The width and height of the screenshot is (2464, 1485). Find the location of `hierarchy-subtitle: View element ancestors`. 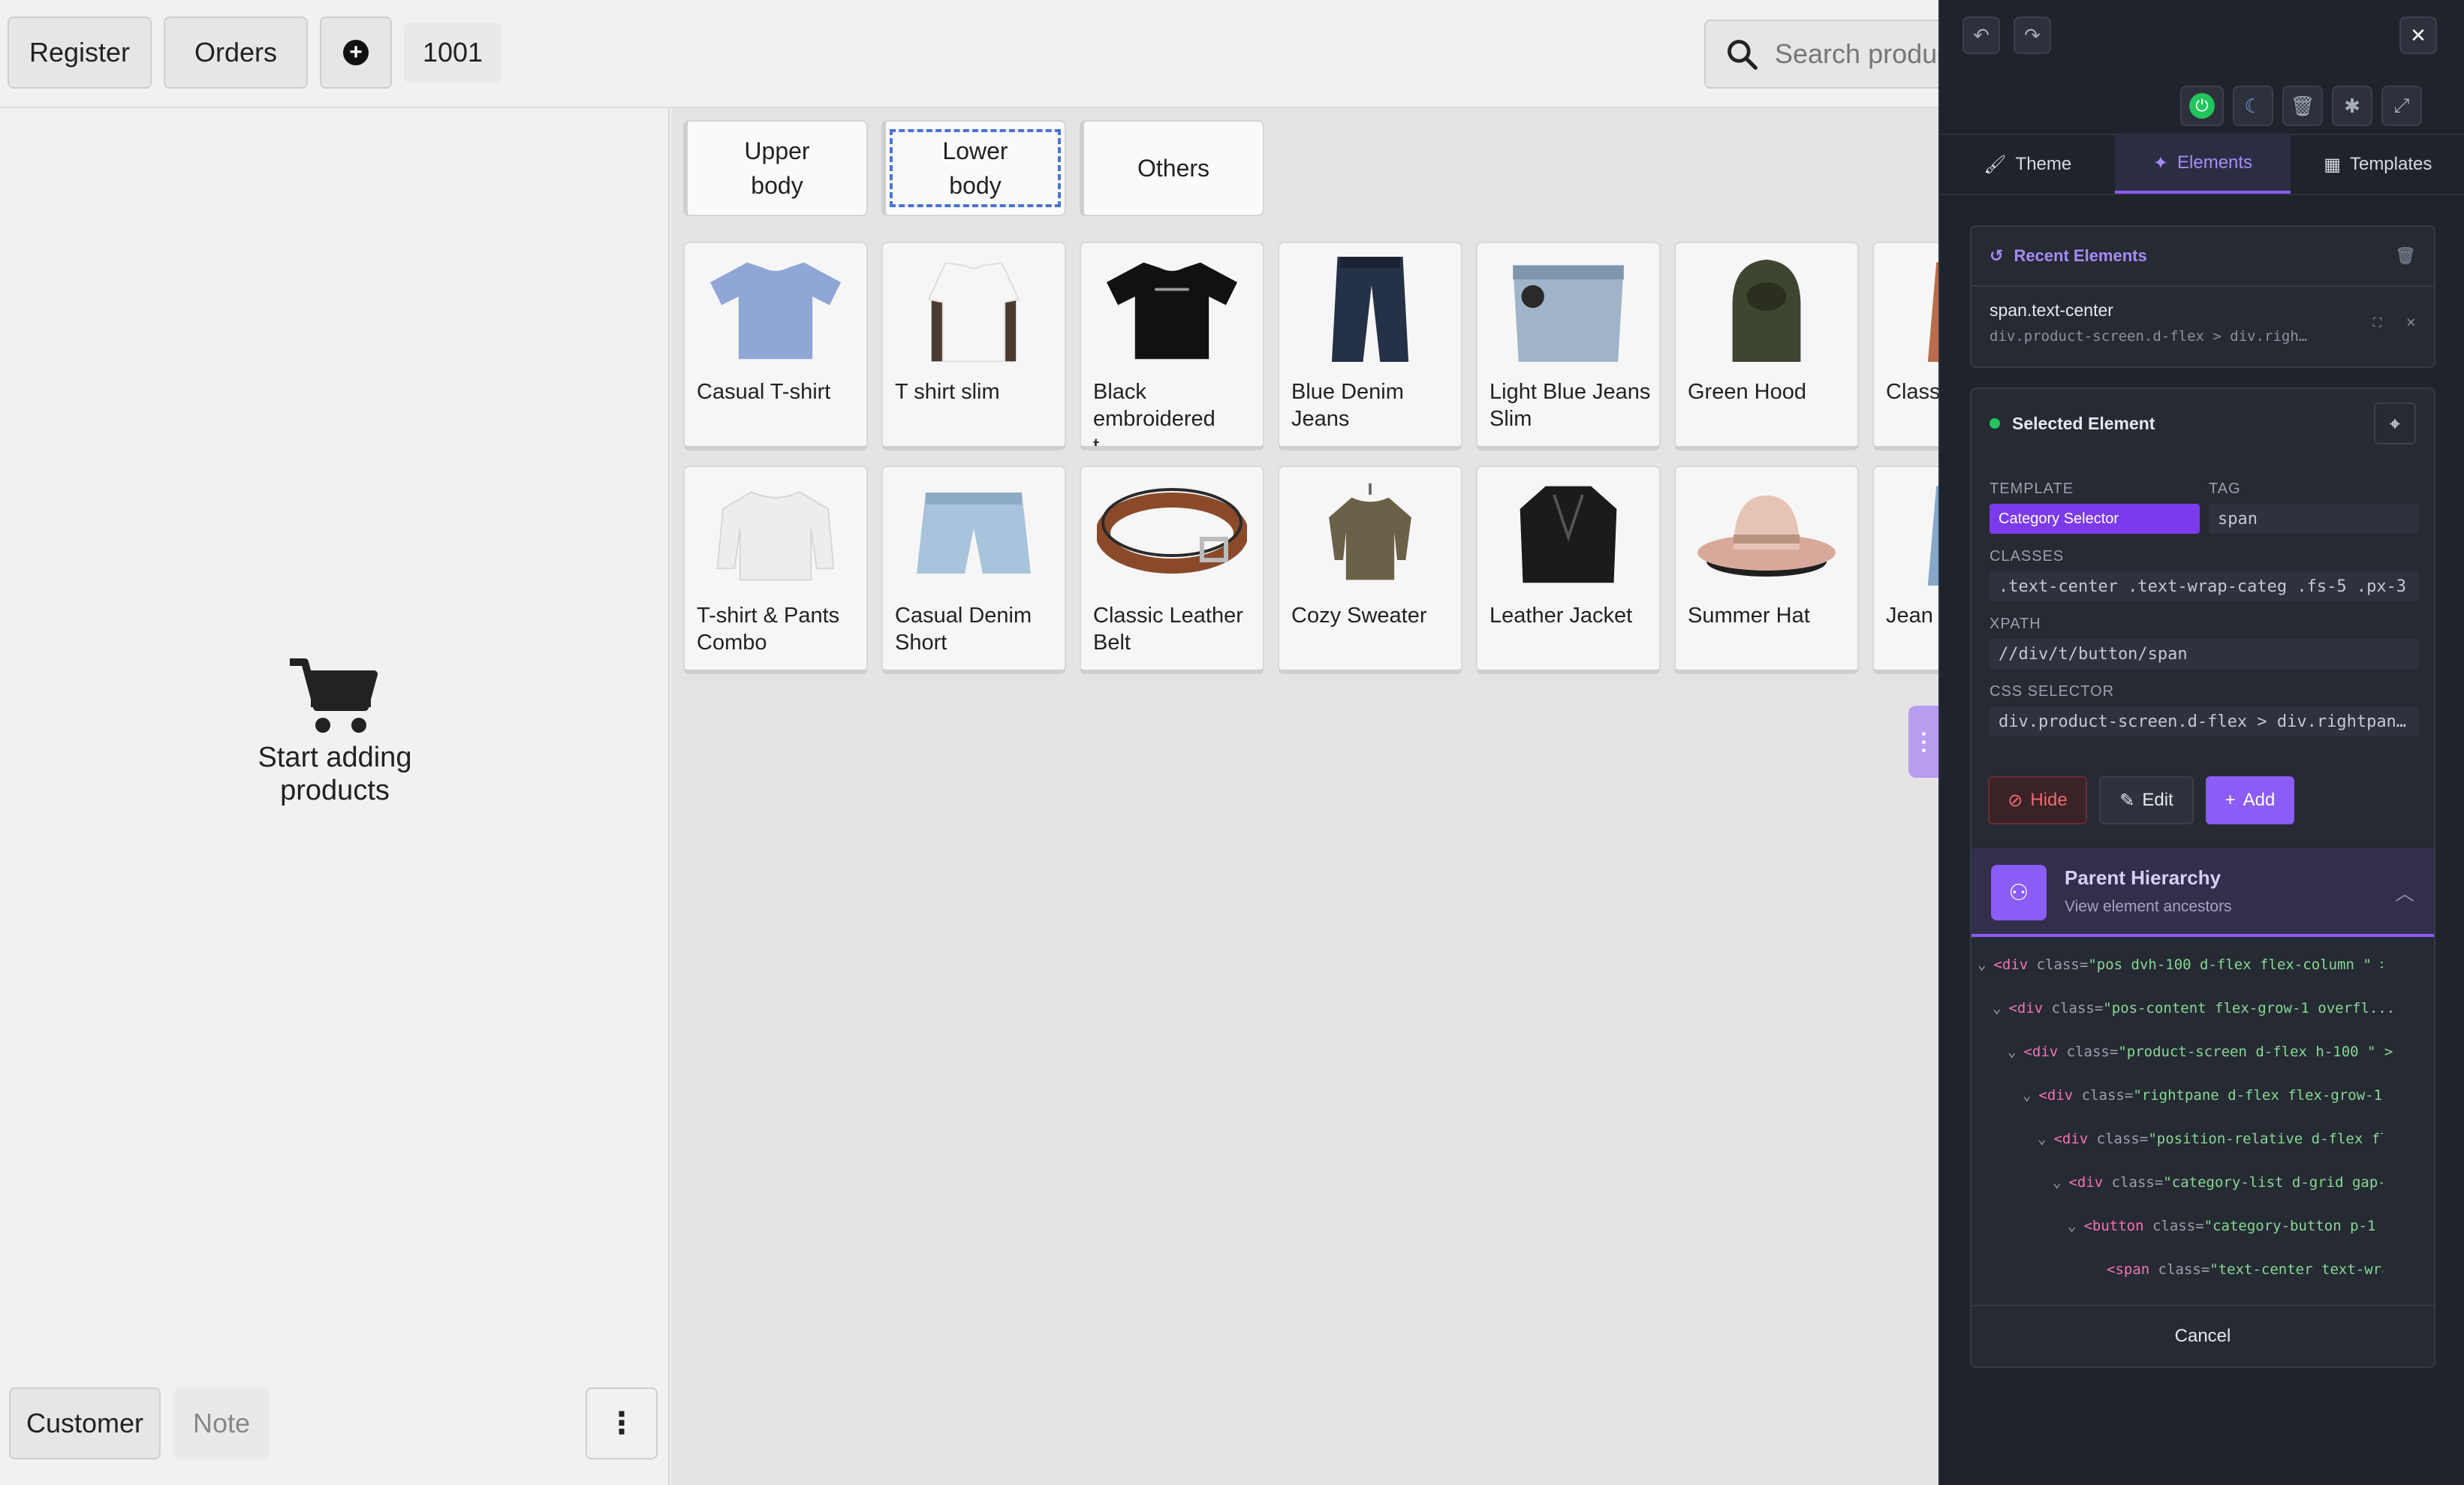

hierarchy-subtitle: View element ancestors is located at coordinates (2148, 906).